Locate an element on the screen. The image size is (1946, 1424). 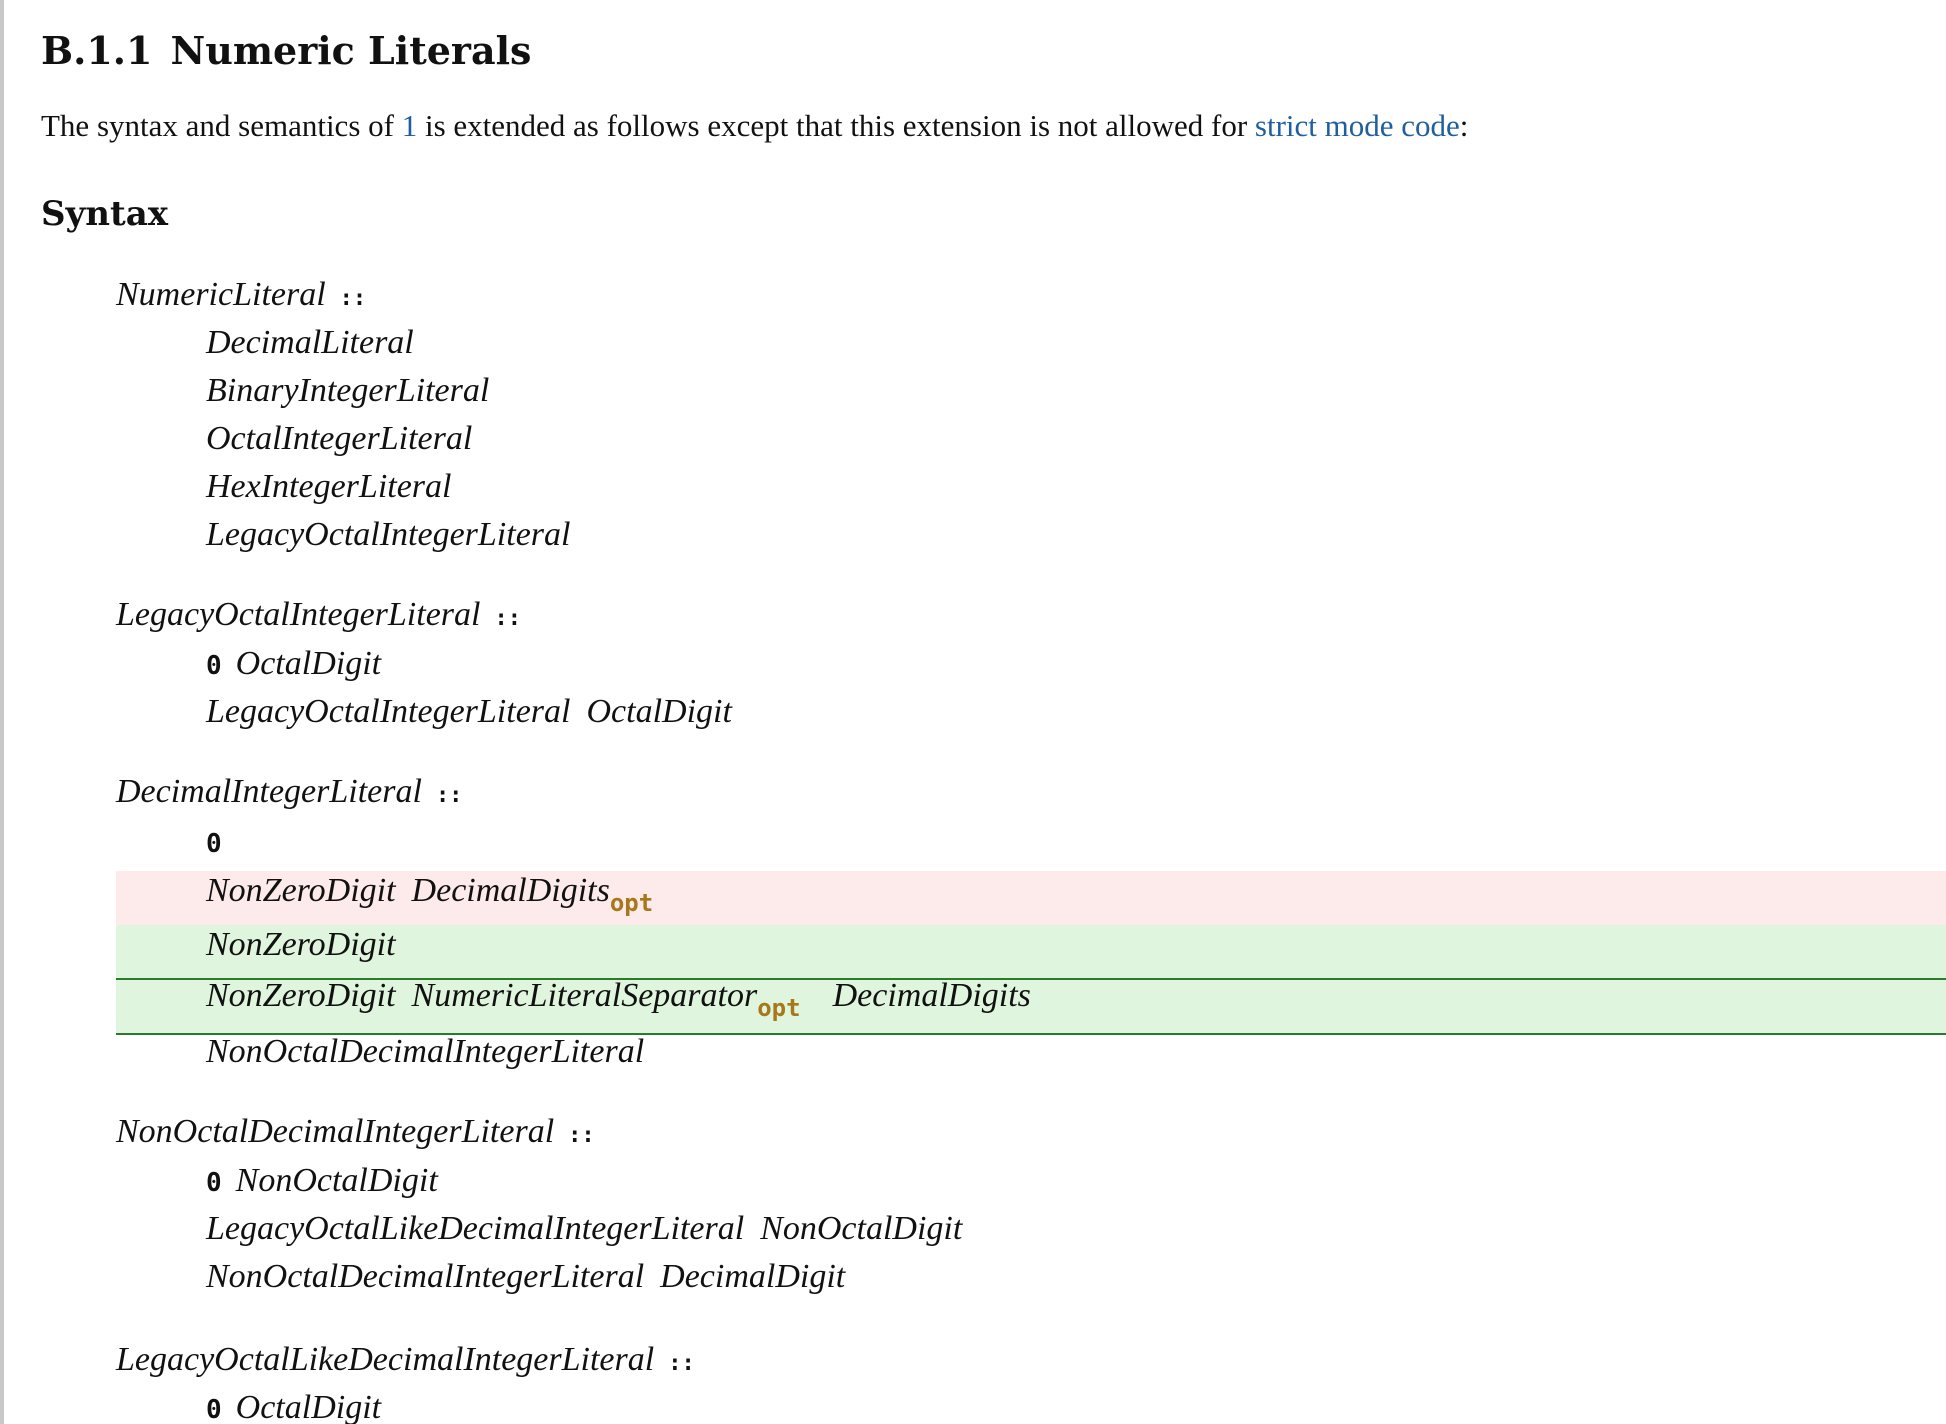
production-rhs: DecimalLiteral is located at coordinates (310, 343).